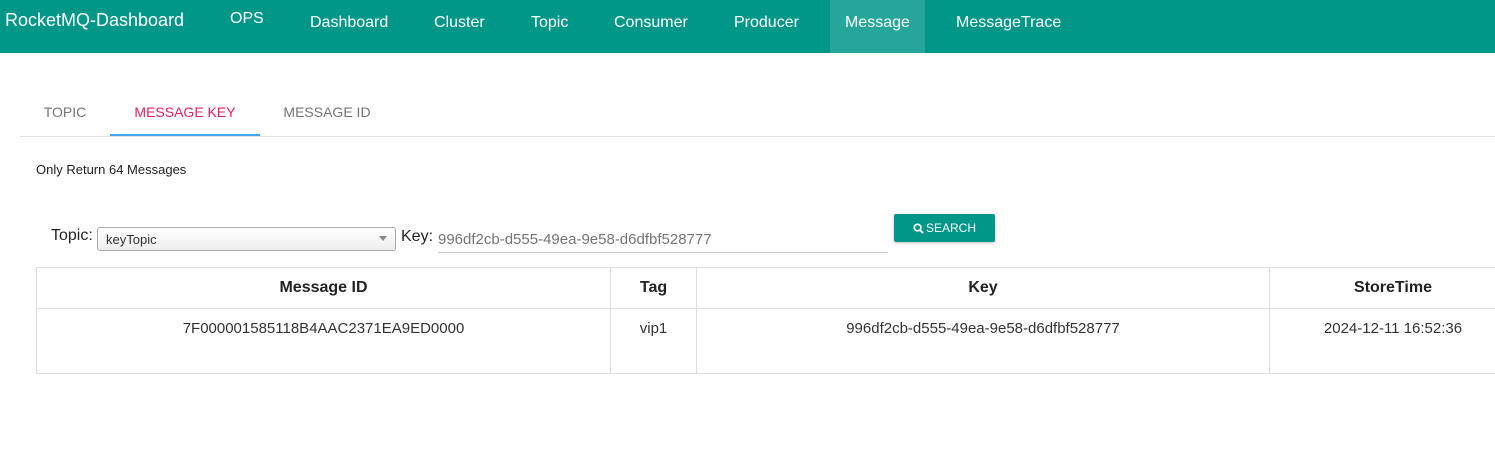  What do you see at coordinates (131, 239) in the screenshot?
I see `topic-select-value: keyTopic` at bounding box center [131, 239].